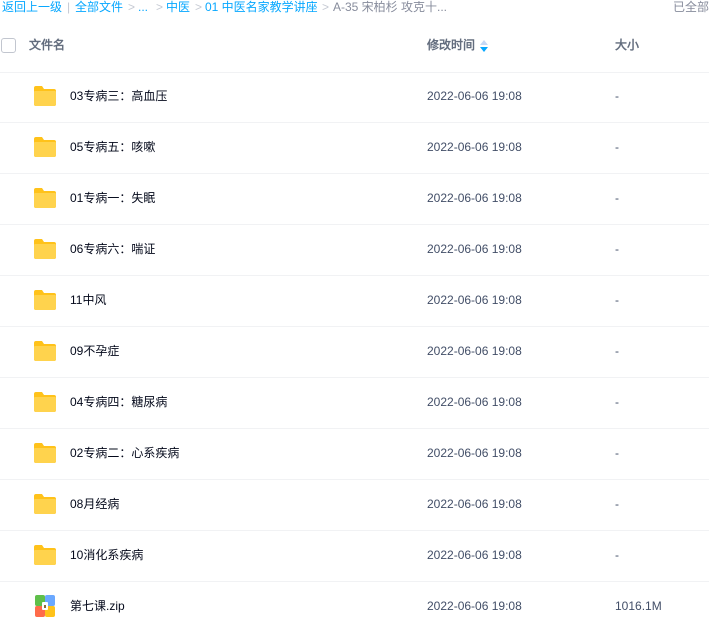  What do you see at coordinates (88, 300) in the screenshot?
I see `file-name: 11中风` at bounding box center [88, 300].